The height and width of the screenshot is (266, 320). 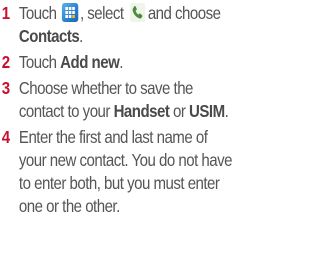 What do you see at coordinates (49, 36) in the screenshot?
I see `contacts-label: Contacts` at bounding box center [49, 36].